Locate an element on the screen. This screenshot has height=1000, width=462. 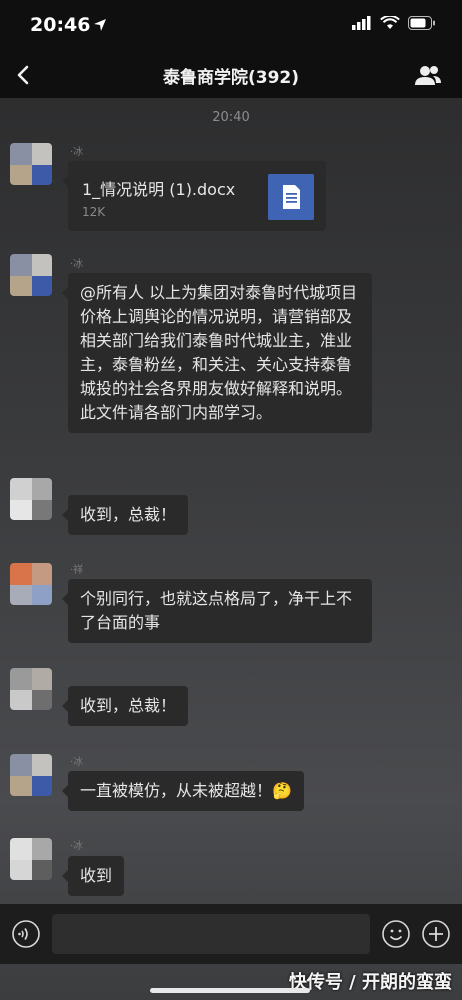
status-time: 20:46 is located at coordinates (60, 25).